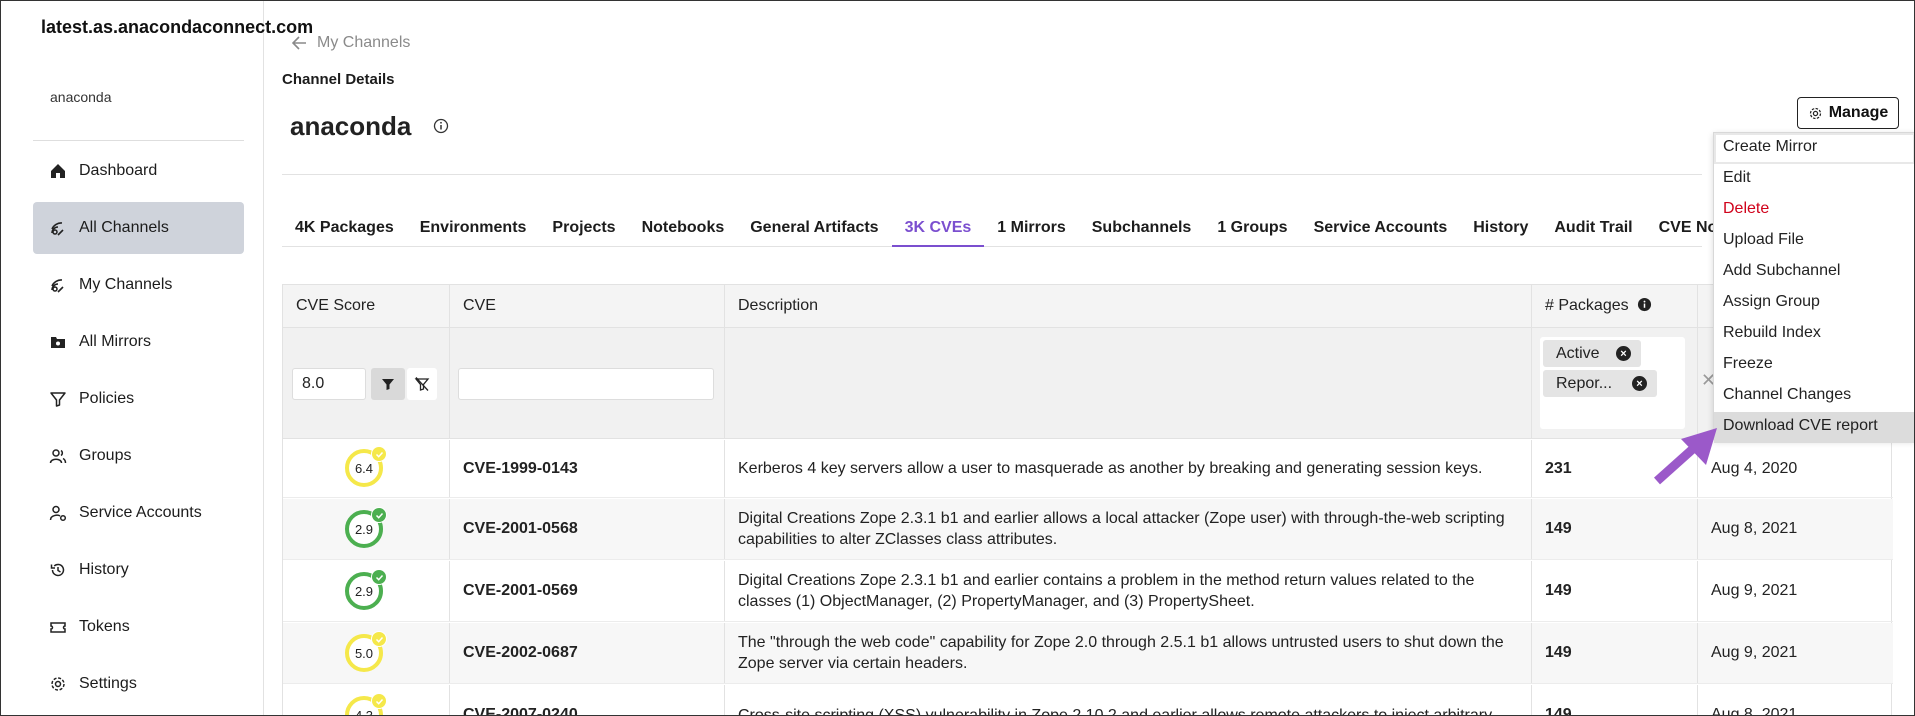 This screenshot has height=716, width=1915. What do you see at coordinates (58, 456) in the screenshot?
I see `group-icon` at bounding box center [58, 456].